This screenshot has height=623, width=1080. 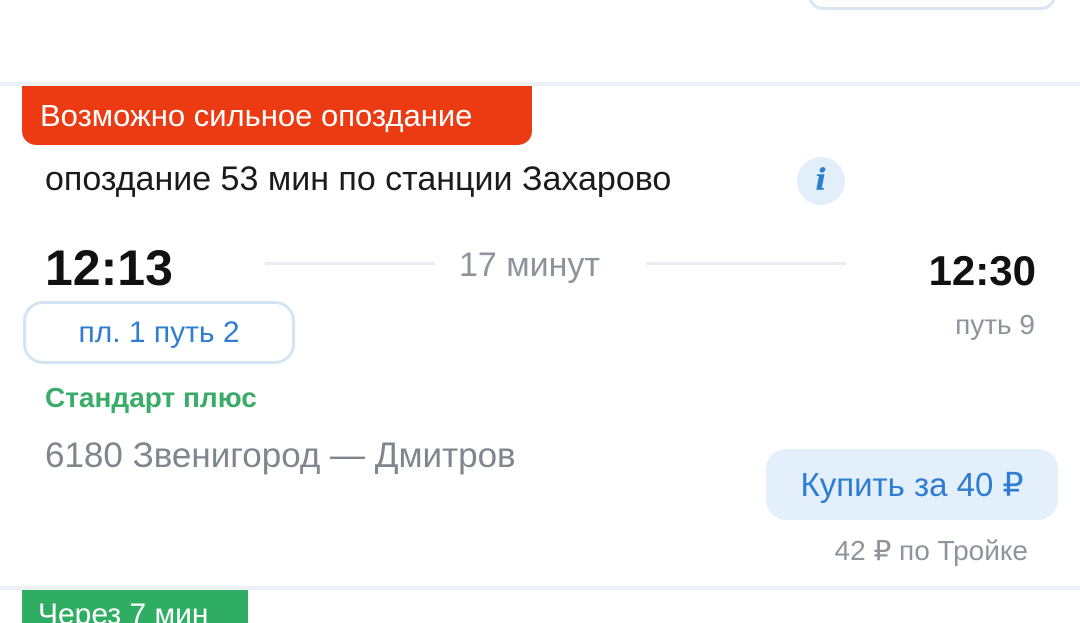 What do you see at coordinates (540, 606) in the screenshot?
I see `next-trip-card: Через 7 мин` at bounding box center [540, 606].